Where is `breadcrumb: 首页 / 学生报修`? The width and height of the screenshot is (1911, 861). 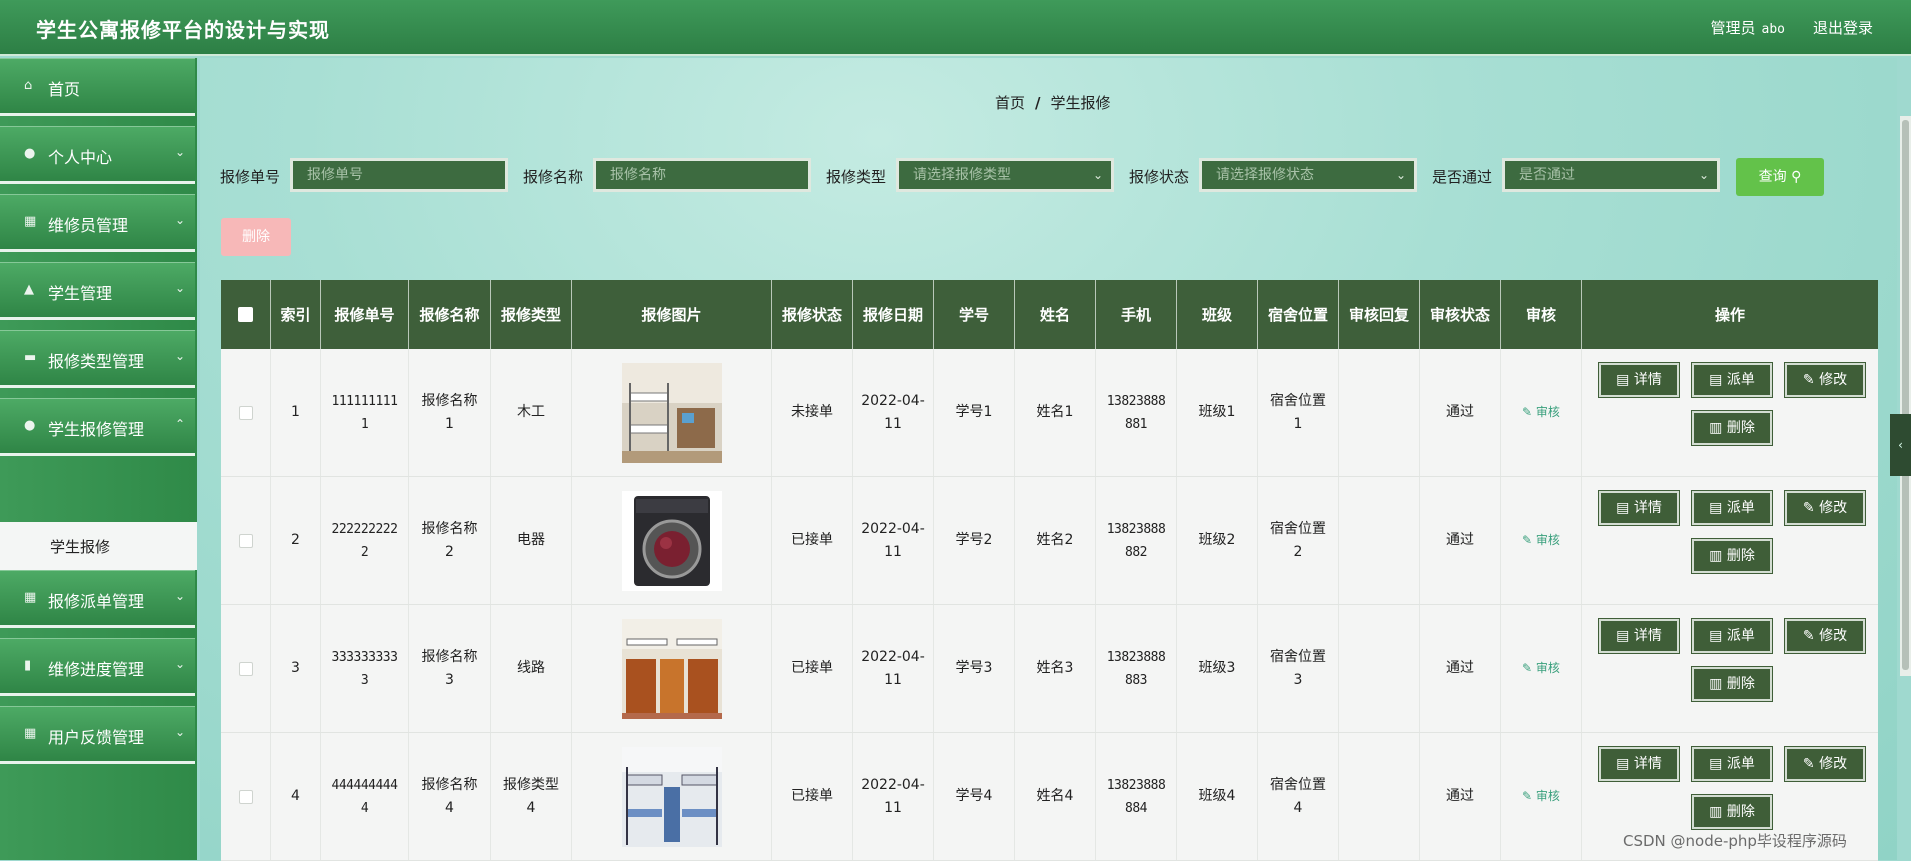
breadcrumb: 首页 / 学生报修 is located at coordinates (1053, 102).